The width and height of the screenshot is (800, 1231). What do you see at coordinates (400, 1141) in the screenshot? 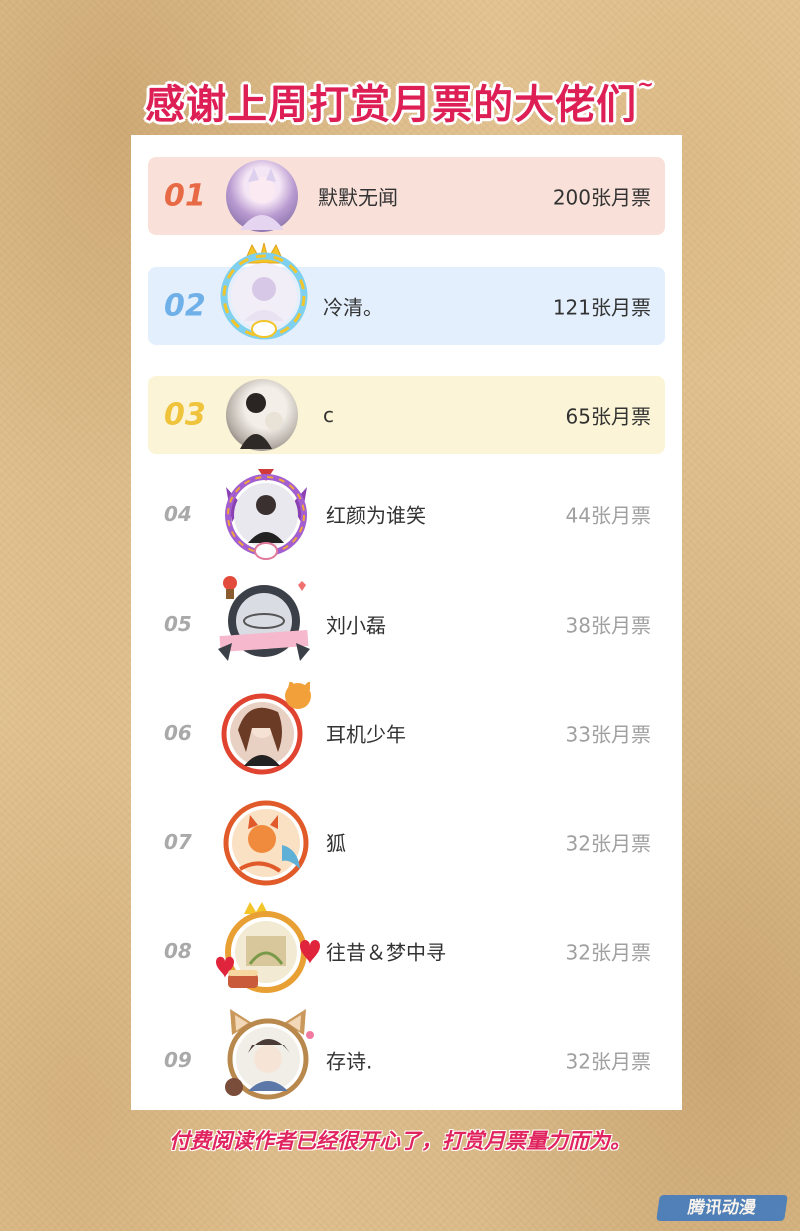
I see `footer-note: 付费阅读作者已经很开心了，打赏月票量力而为。` at bounding box center [400, 1141].